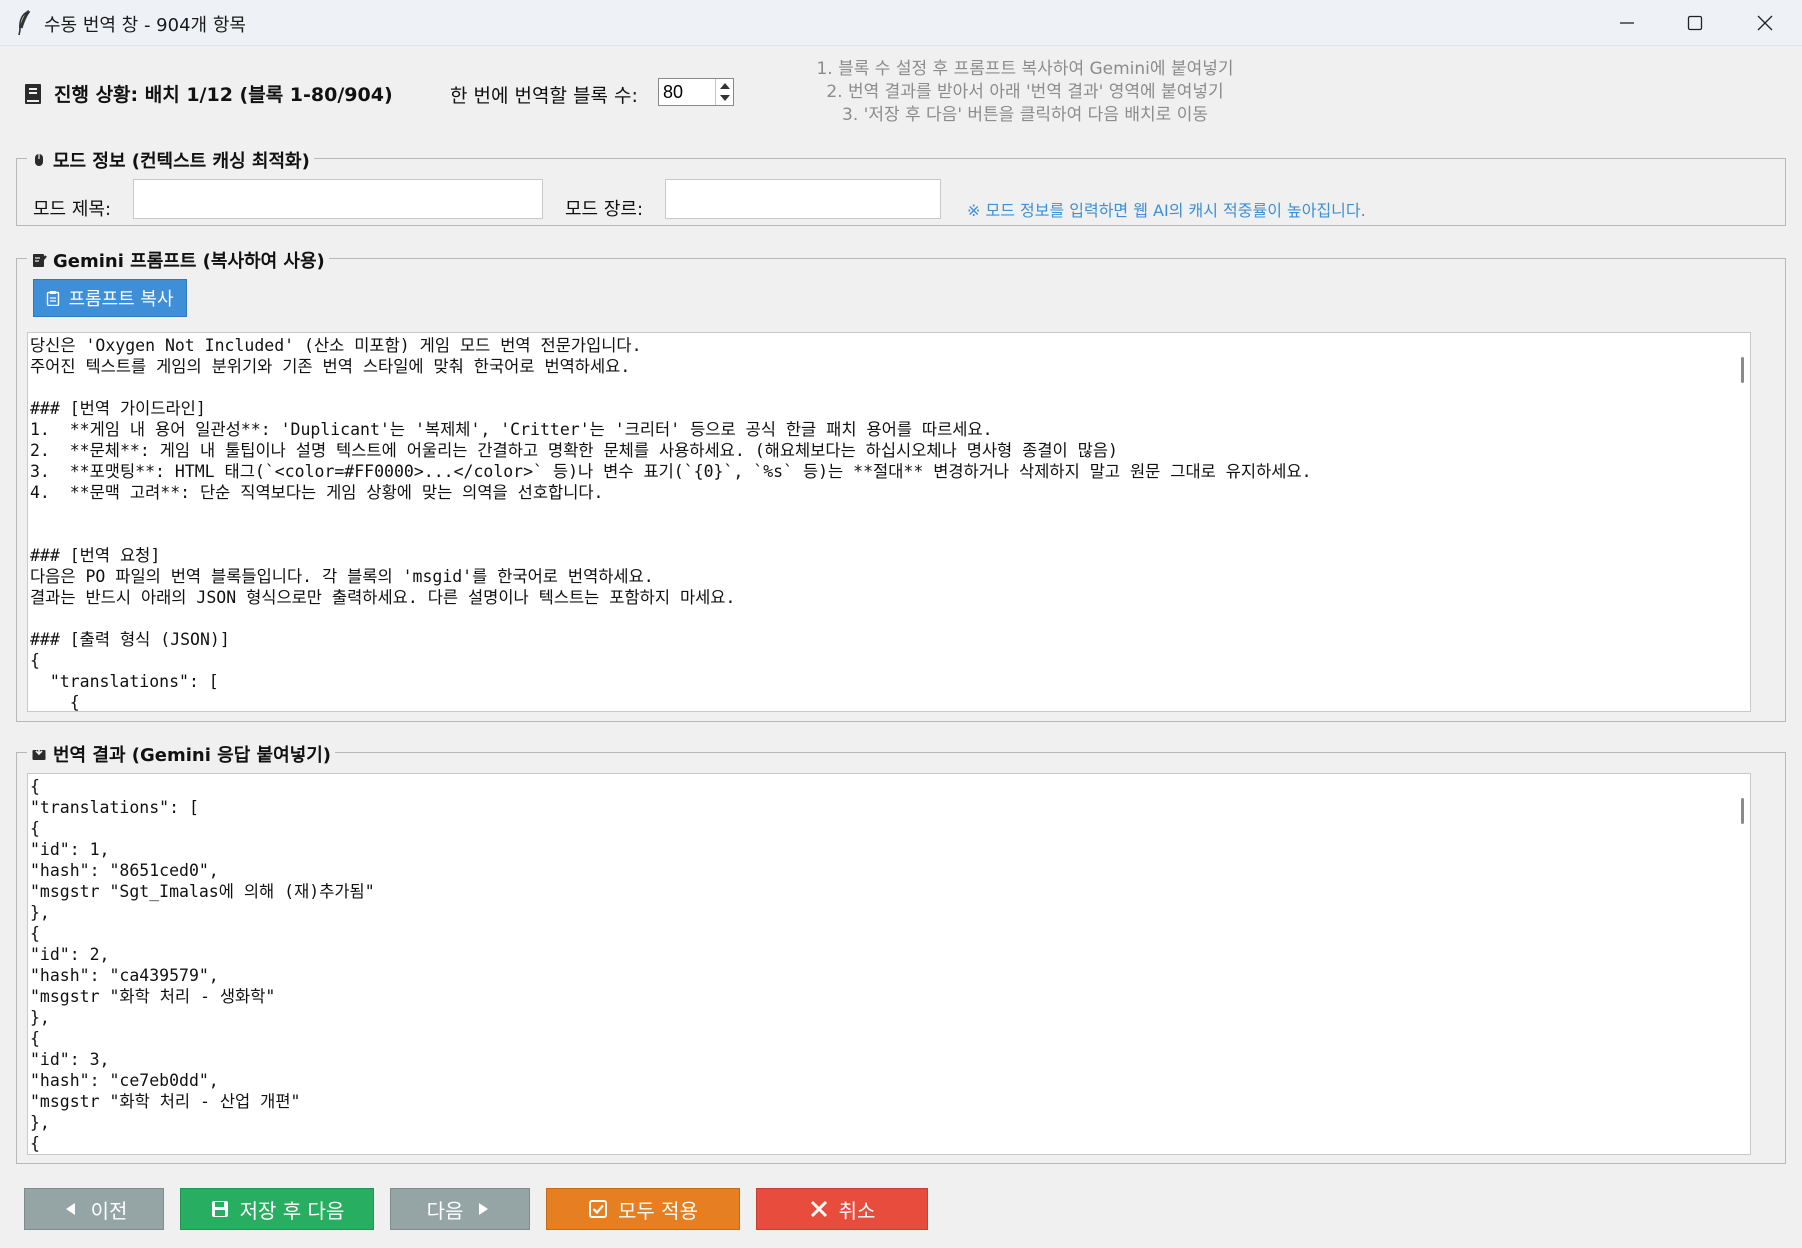 The width and height of the screenshot is (1802, 1248). I want to click on apply-all-label: 모두 적용, so click(658, 1210).